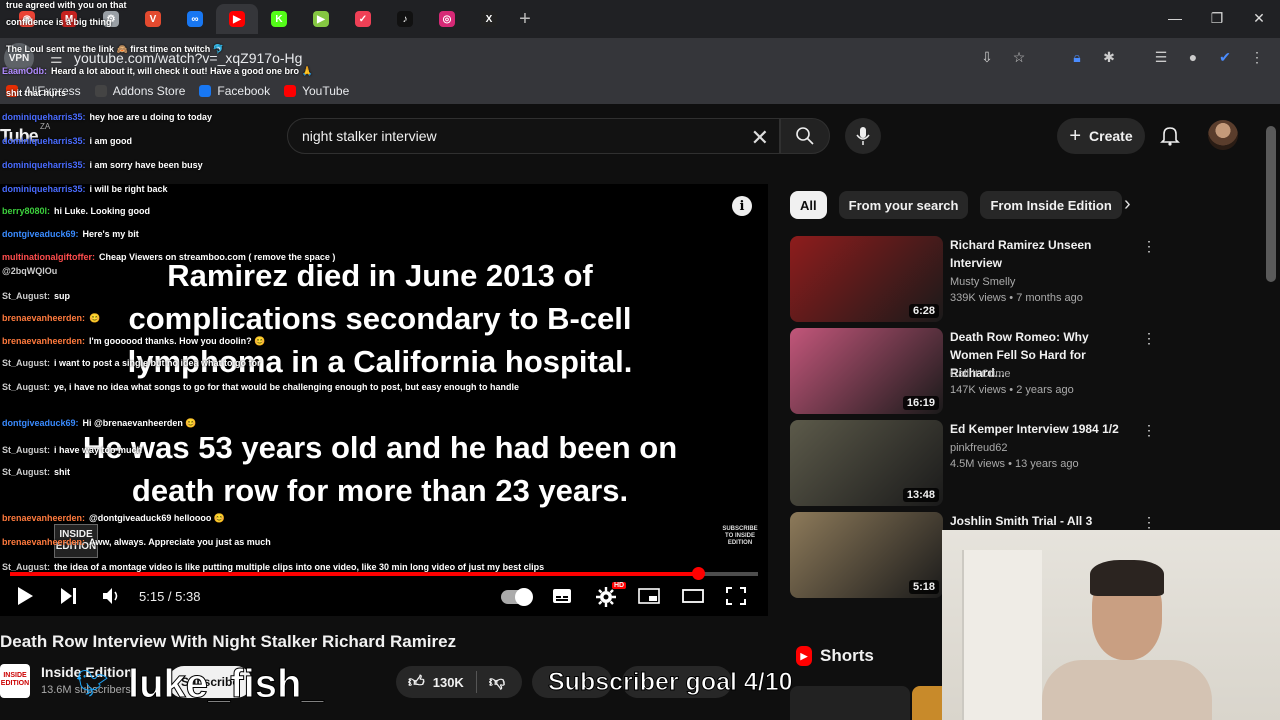  I want to click on filter-chip: From Inside Edition, so click(1051, 205).